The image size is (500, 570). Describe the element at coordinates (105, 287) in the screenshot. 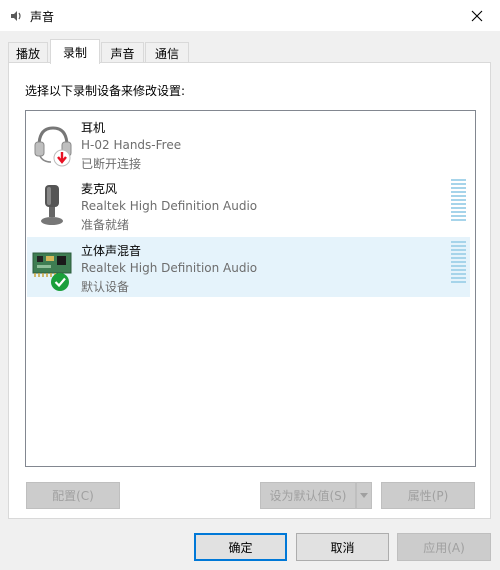

I see `device-status: 默认设备` at that location.